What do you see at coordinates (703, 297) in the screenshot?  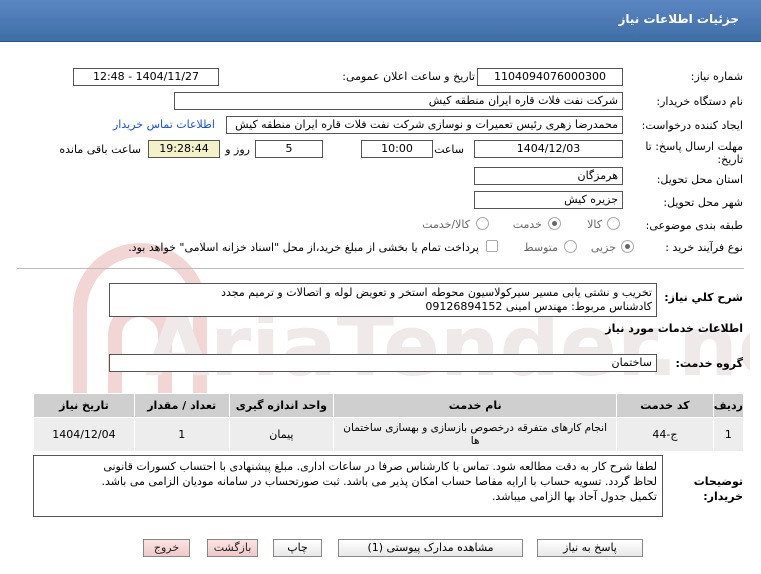 I see `description-label: شرح کلي نياز:` at bounding box center [703, 297].